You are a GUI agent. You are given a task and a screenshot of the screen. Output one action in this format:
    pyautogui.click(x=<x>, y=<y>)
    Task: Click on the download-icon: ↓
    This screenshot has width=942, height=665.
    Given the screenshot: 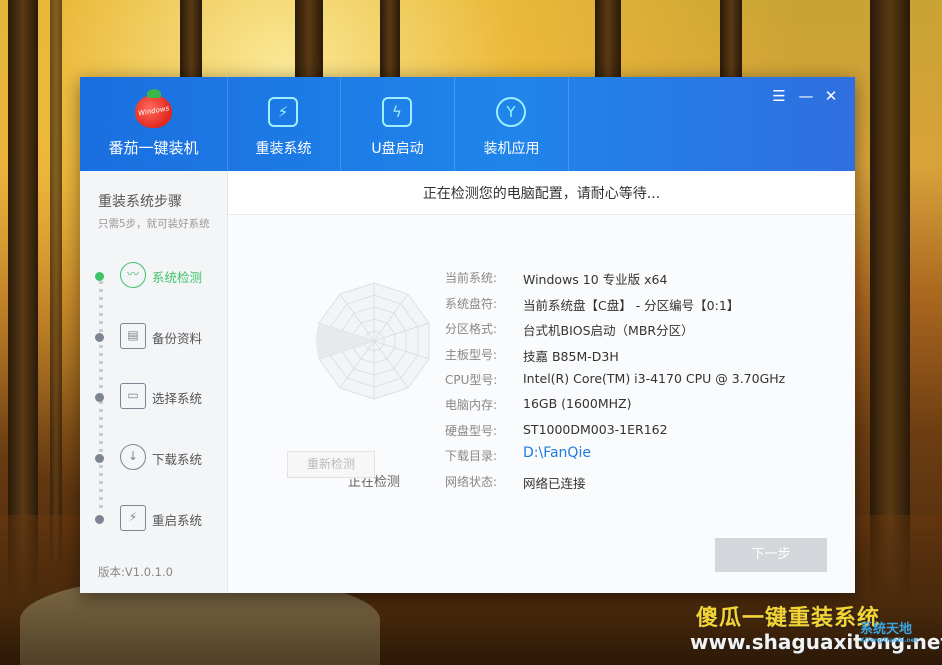 What is the action you would take?
    pyautogui.click(x=133, y=457)
    